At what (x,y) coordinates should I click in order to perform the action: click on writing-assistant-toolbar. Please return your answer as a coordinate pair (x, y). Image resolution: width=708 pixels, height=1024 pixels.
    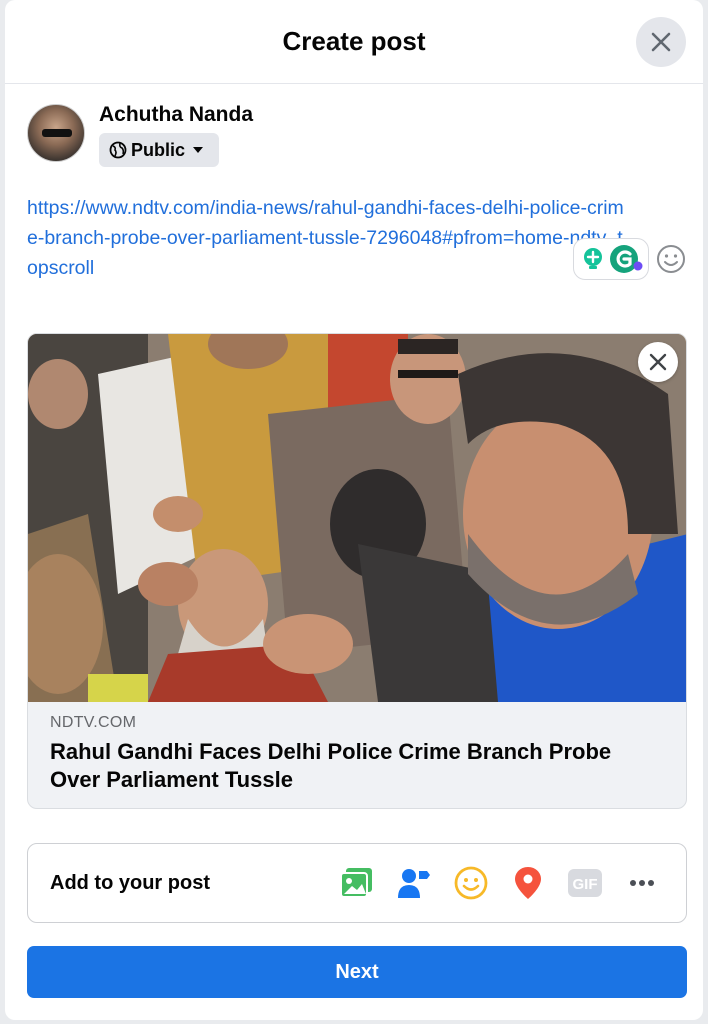
    Looking at the image, I should click on (611, 259).